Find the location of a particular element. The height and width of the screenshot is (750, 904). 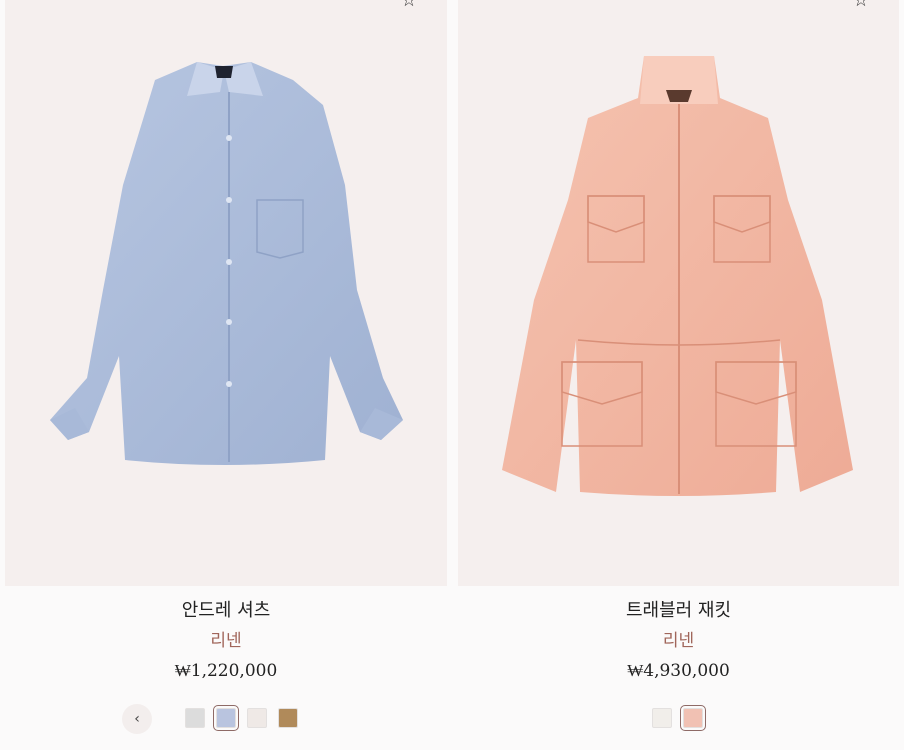

chevron-left-icon: ‹ is located at coordinates (137, 719).